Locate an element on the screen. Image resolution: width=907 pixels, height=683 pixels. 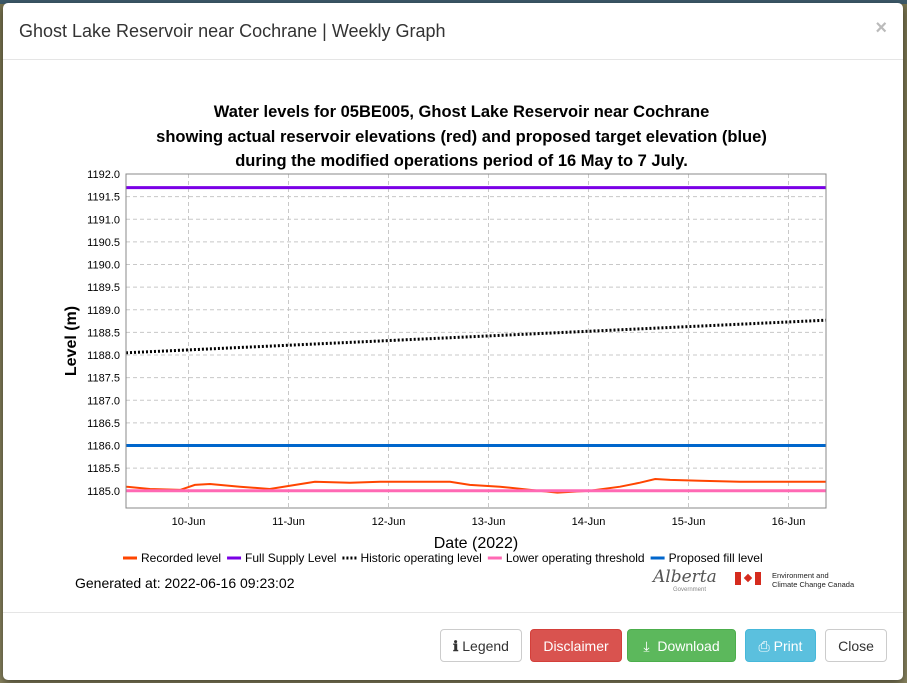
y-tick-label: 1188.0 is located at coordinates (103, 356).